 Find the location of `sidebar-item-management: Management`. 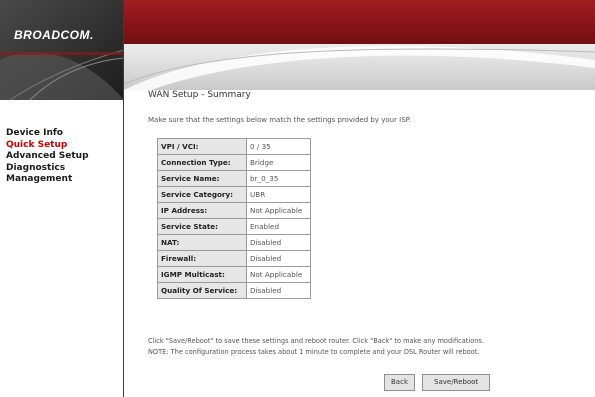

sidebar-item-management: Management is located at coordinates (47, 180).